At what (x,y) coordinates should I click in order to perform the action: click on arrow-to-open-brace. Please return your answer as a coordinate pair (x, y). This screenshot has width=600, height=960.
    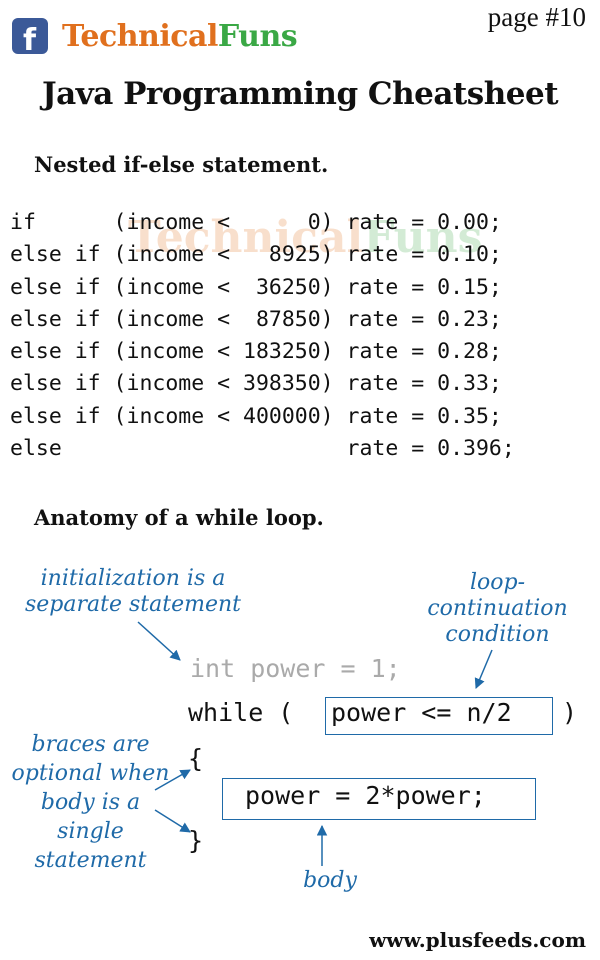
    Looking at the image, I should click on (172, 780).